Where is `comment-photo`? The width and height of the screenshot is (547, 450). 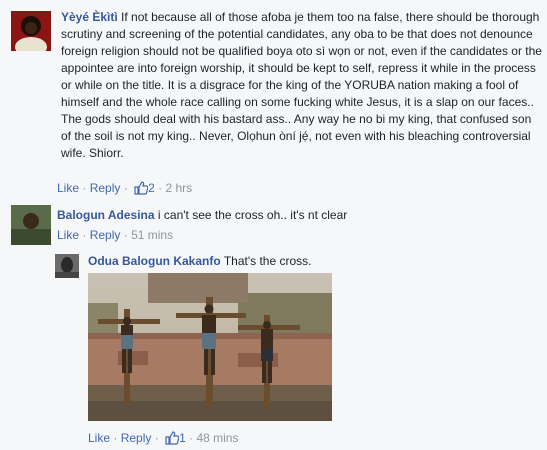
comment-photo is located at coordinates (210, 347).